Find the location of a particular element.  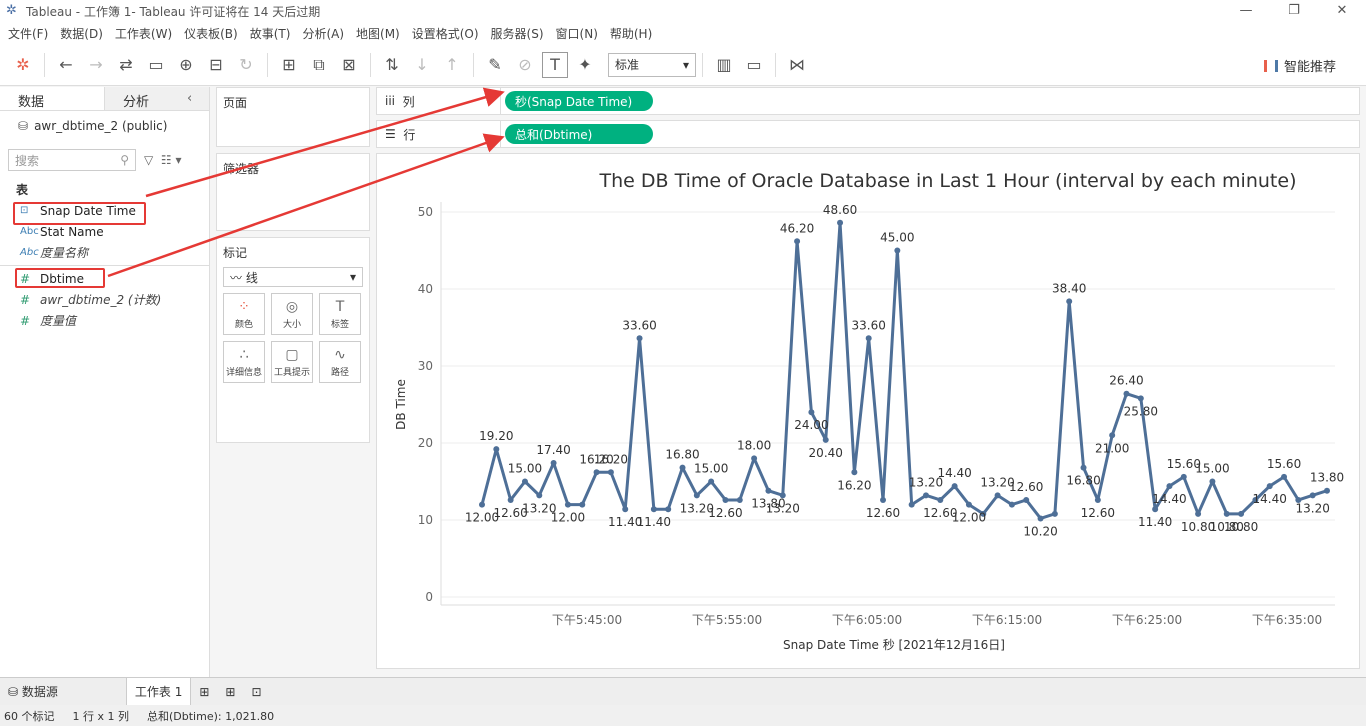

field-count: # awr_dbtime_2 (计数) is located at coordinates (104, 299).